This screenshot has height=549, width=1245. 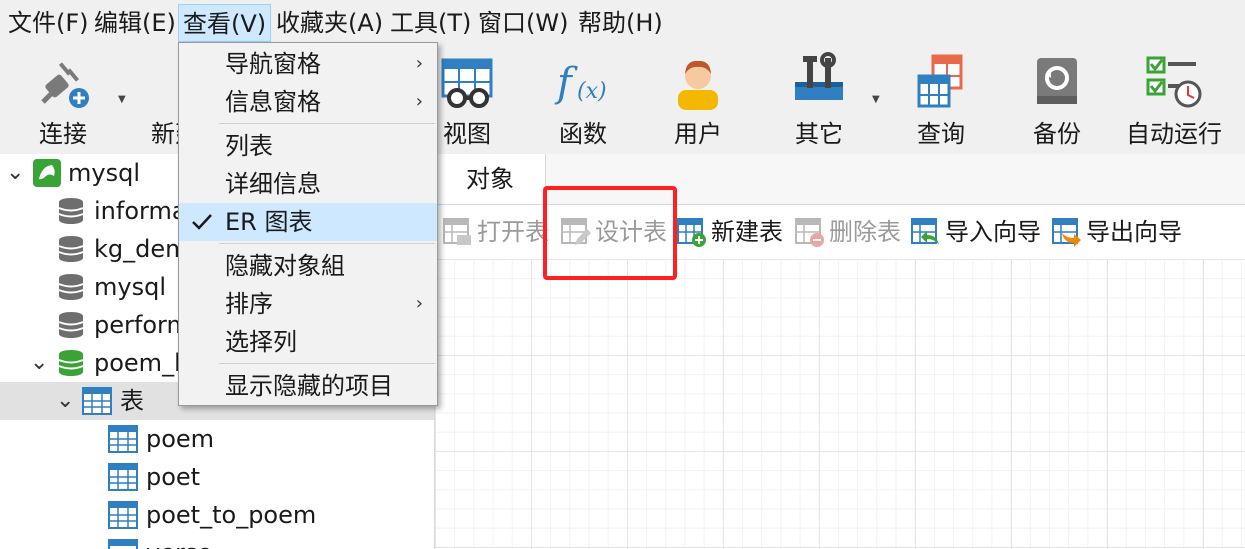 What do you see at coordinates (498, 233) in the screenshot?
I see `open-table-button: 打开表` at bounding box center [498, 233].